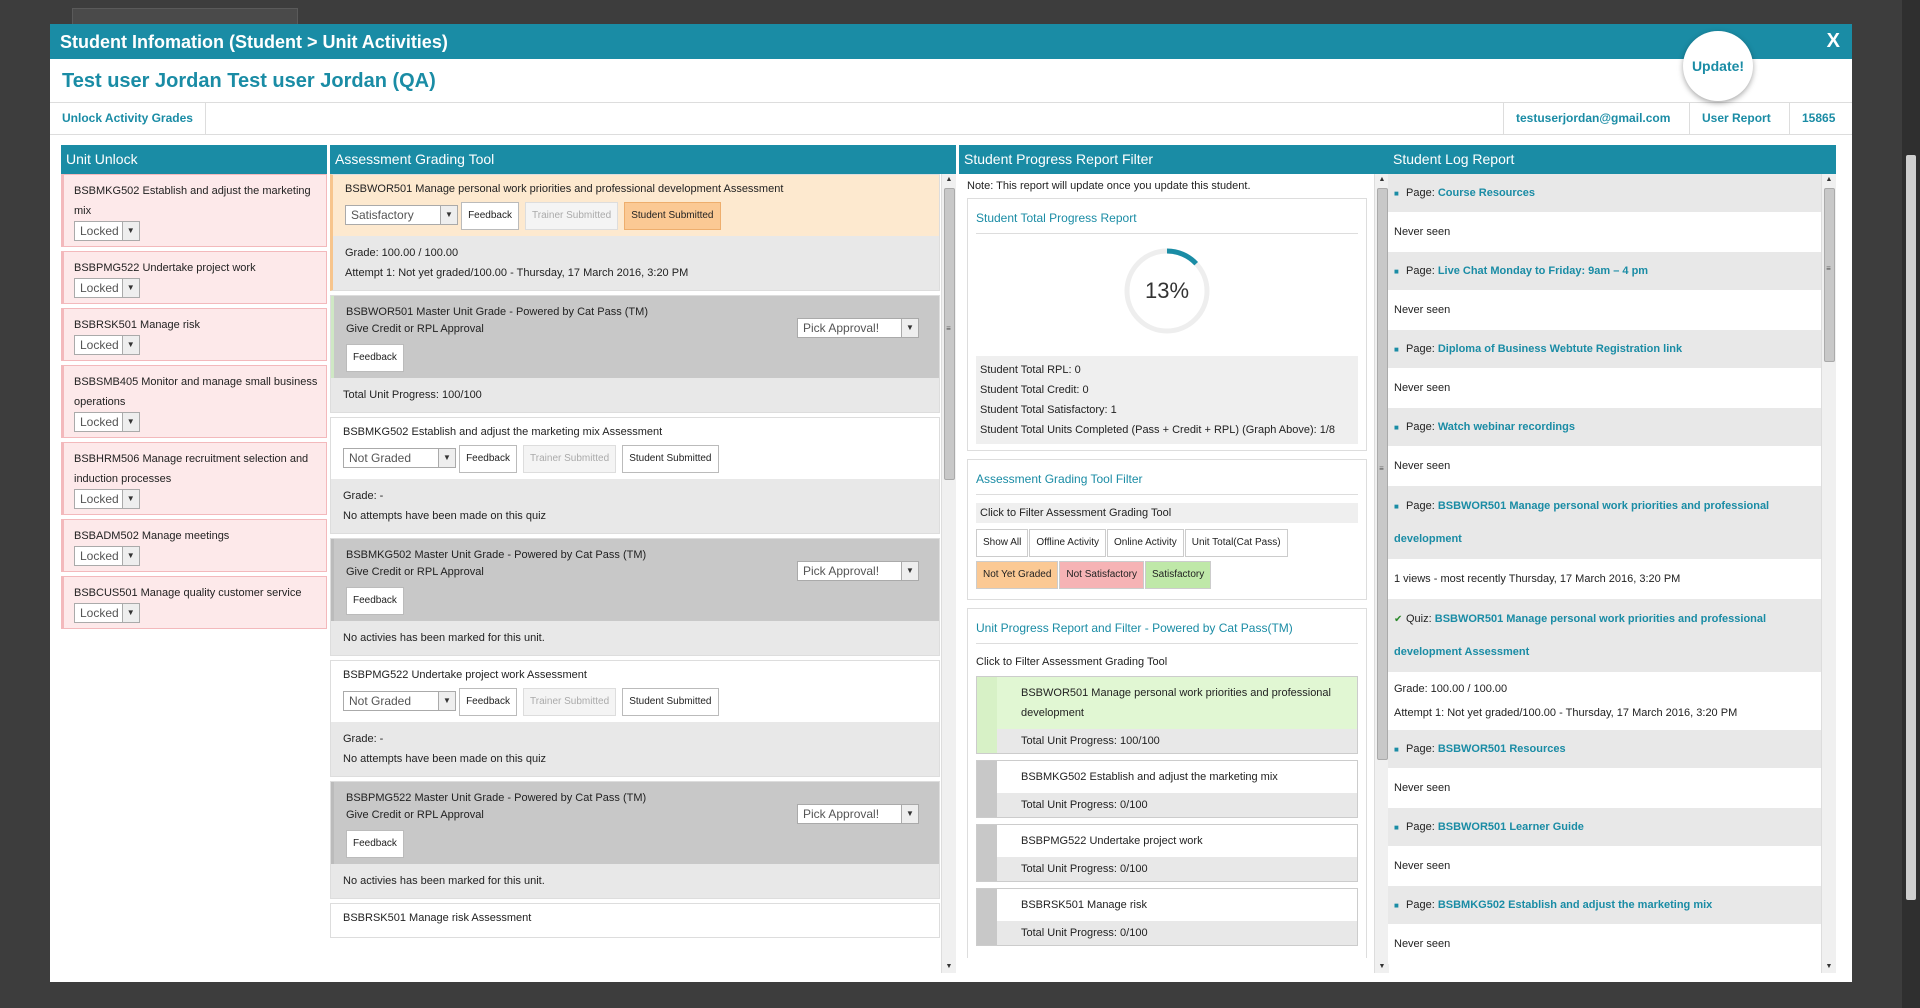  Describe the element at coordinates (635, 920) in the screenshot. I see `assessment-header: BSBRSK501 Manage risk Assessment` at that location.